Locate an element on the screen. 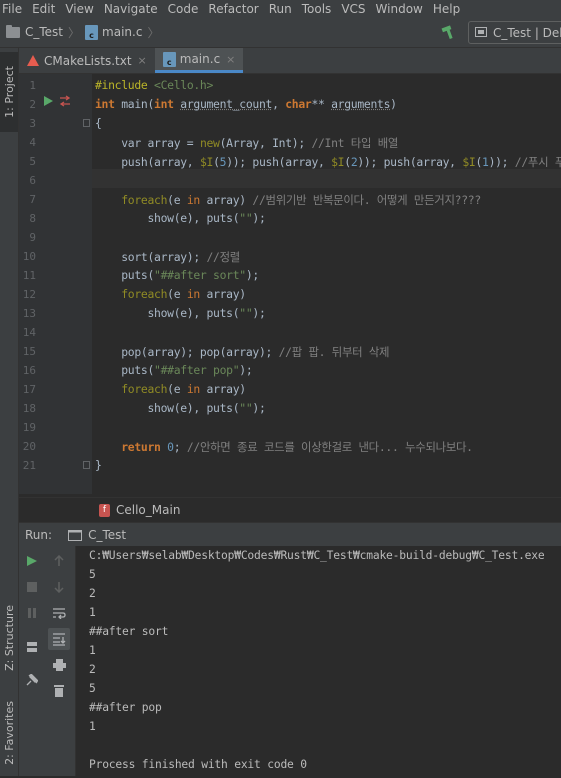 Image resolution: width=561 pixels, height=778 pixels. menu-file: File is located at coordinates (13, 9).